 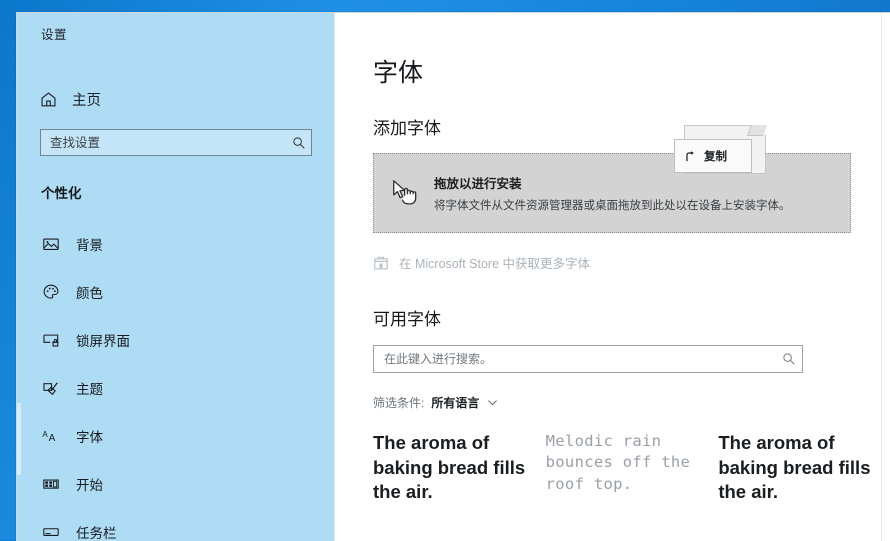 I want to click on sidebar-item-taskbar: 任务栏, so click(x=175, y=524).